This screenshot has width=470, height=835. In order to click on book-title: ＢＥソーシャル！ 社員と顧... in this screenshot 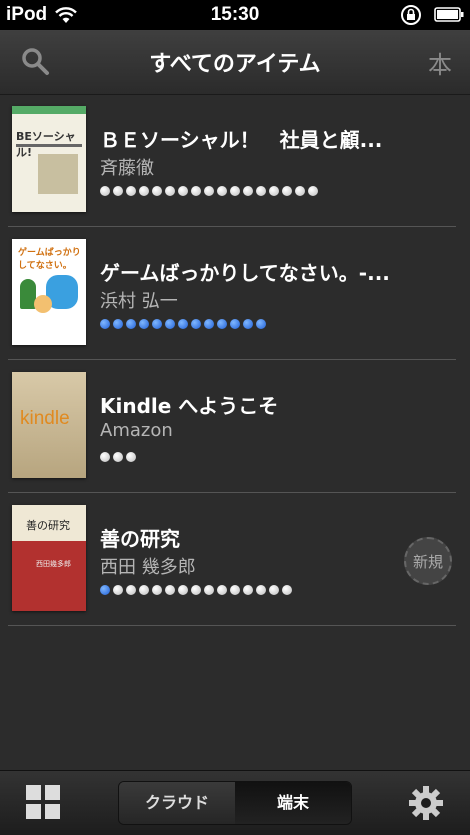, I will do `click(241, 140)`.